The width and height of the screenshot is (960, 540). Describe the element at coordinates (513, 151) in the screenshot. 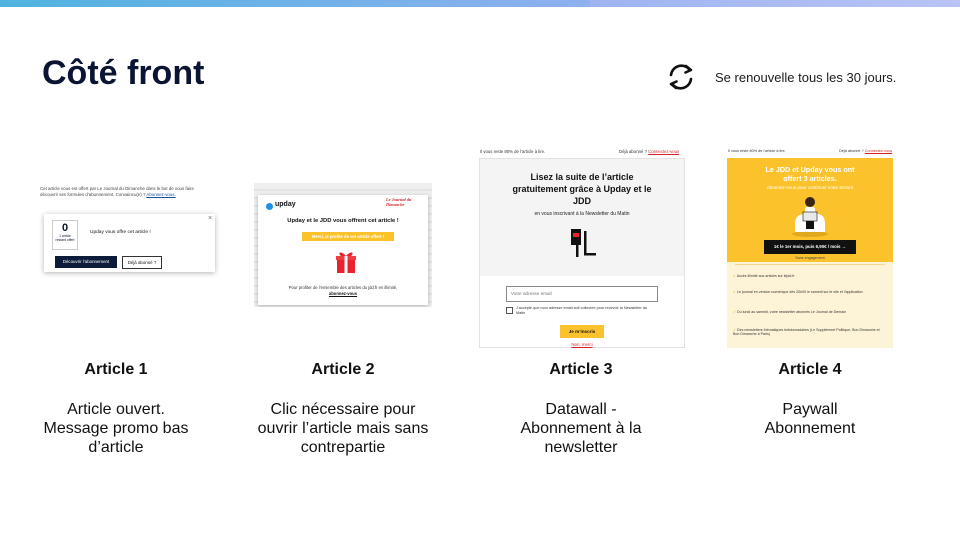

I see `article3-remaining-text: Il vous reste 80% de l’article à lire.` at that location.